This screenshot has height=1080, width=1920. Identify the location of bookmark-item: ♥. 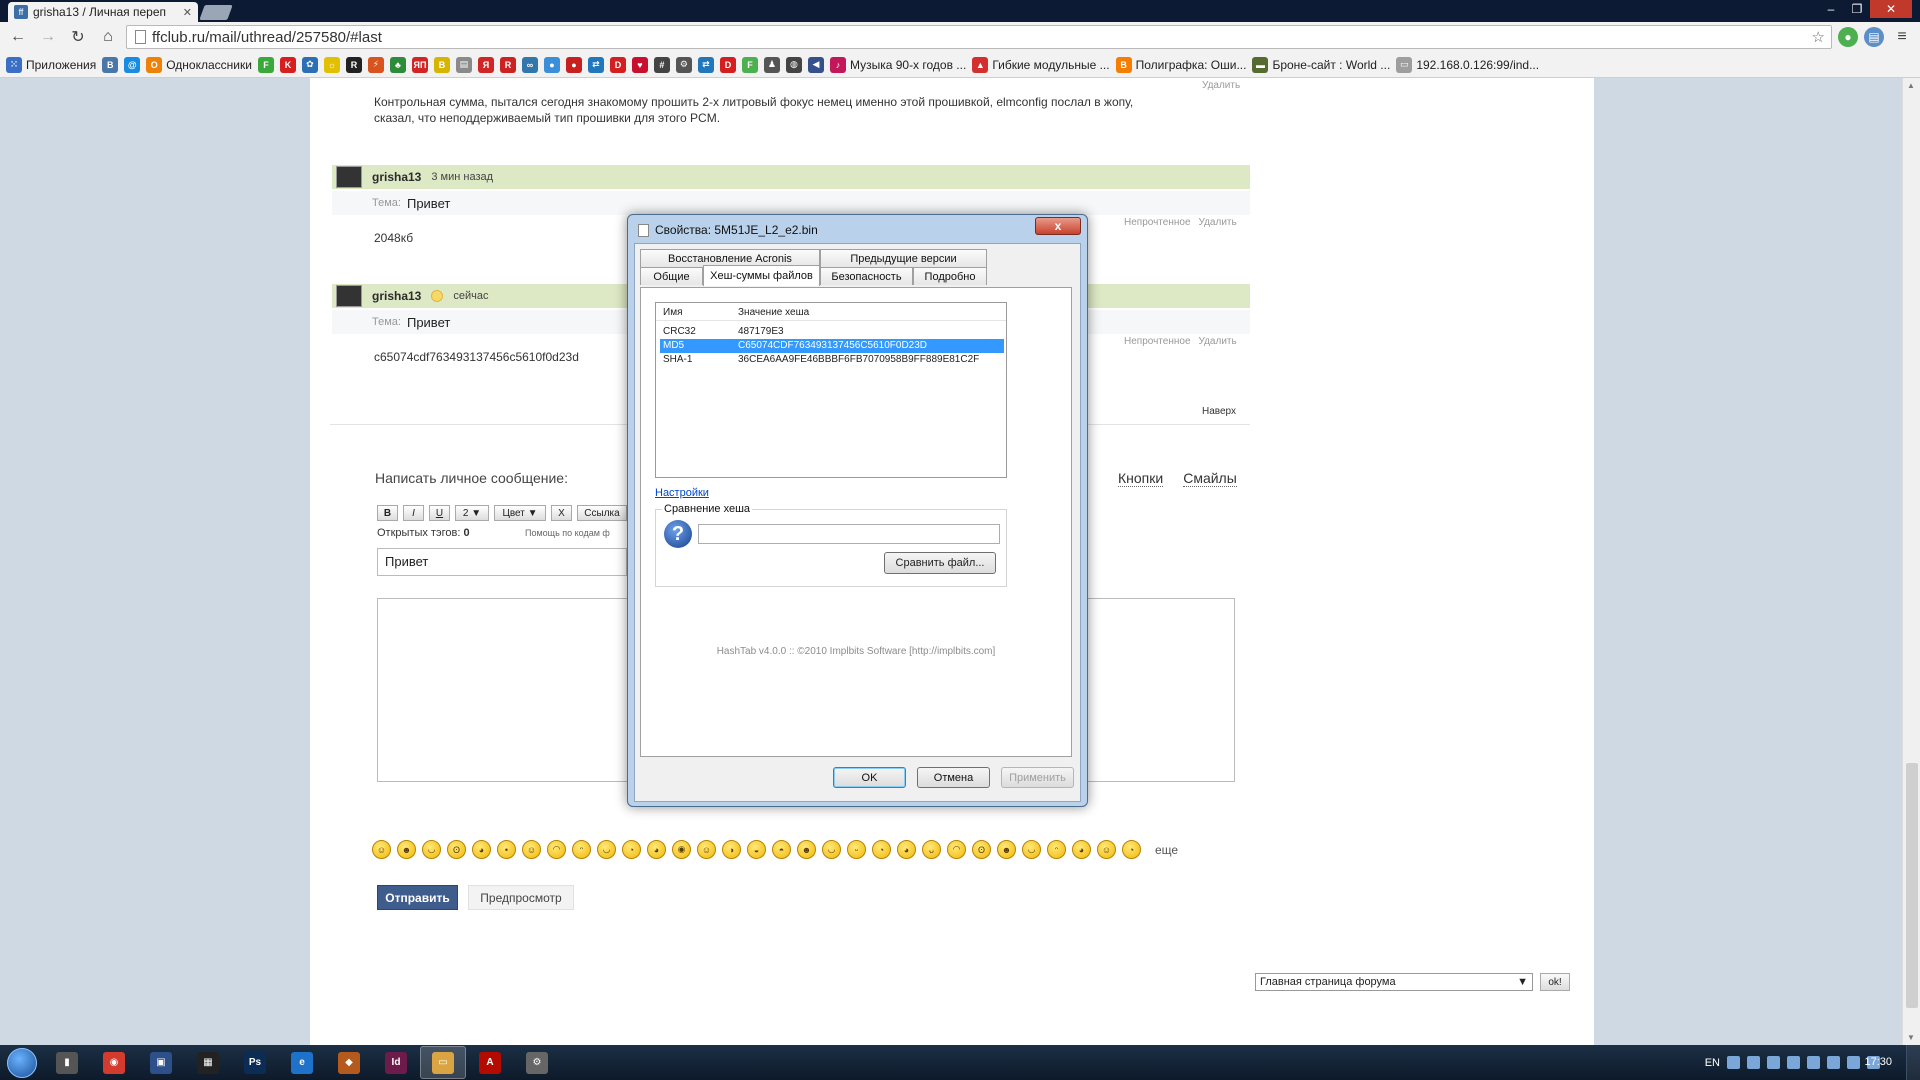
(639, 64).